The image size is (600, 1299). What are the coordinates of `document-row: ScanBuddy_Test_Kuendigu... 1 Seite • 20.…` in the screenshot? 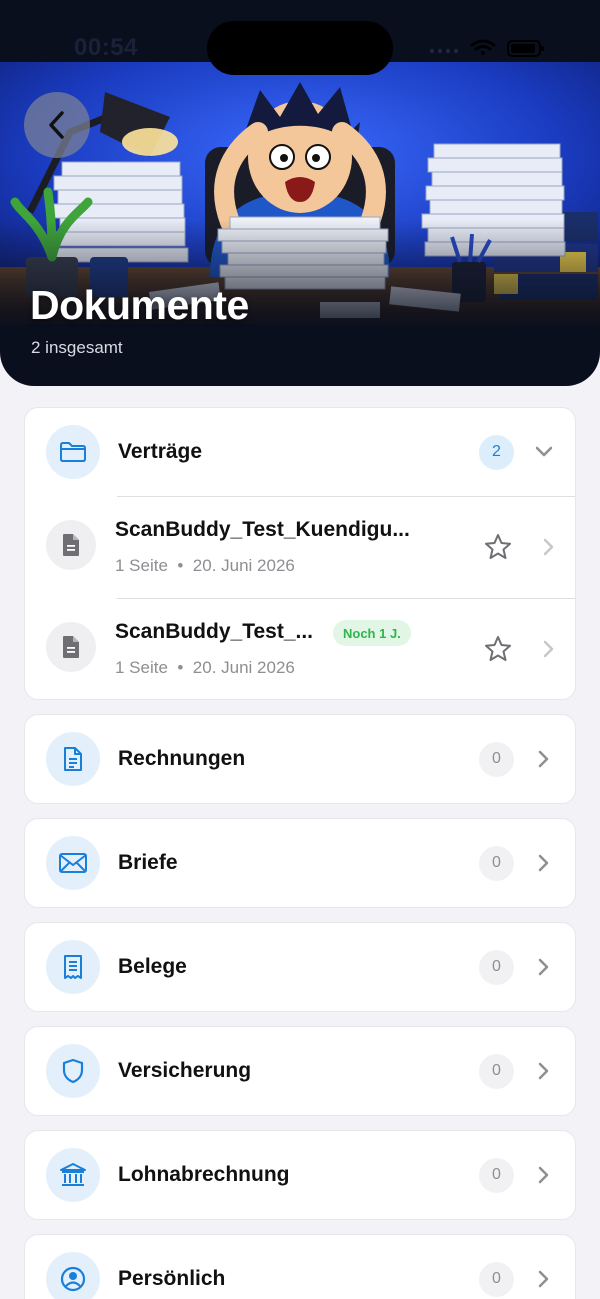 It's located at (300, 547).